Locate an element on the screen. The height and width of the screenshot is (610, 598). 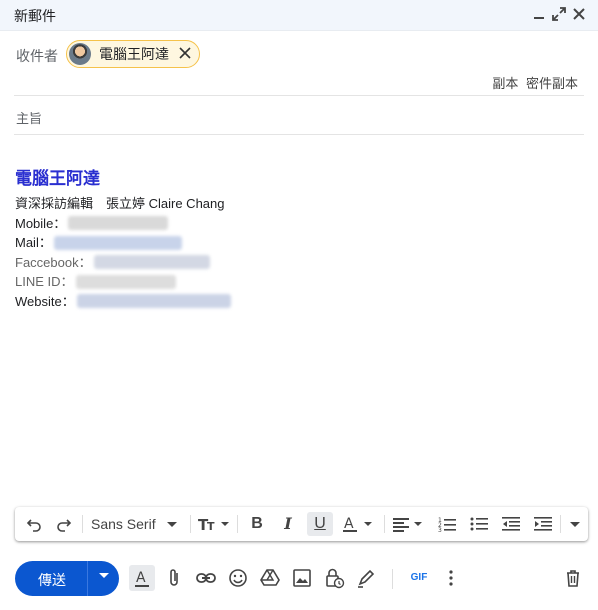
more-formatting-icon is located at coordinates (575, 524).